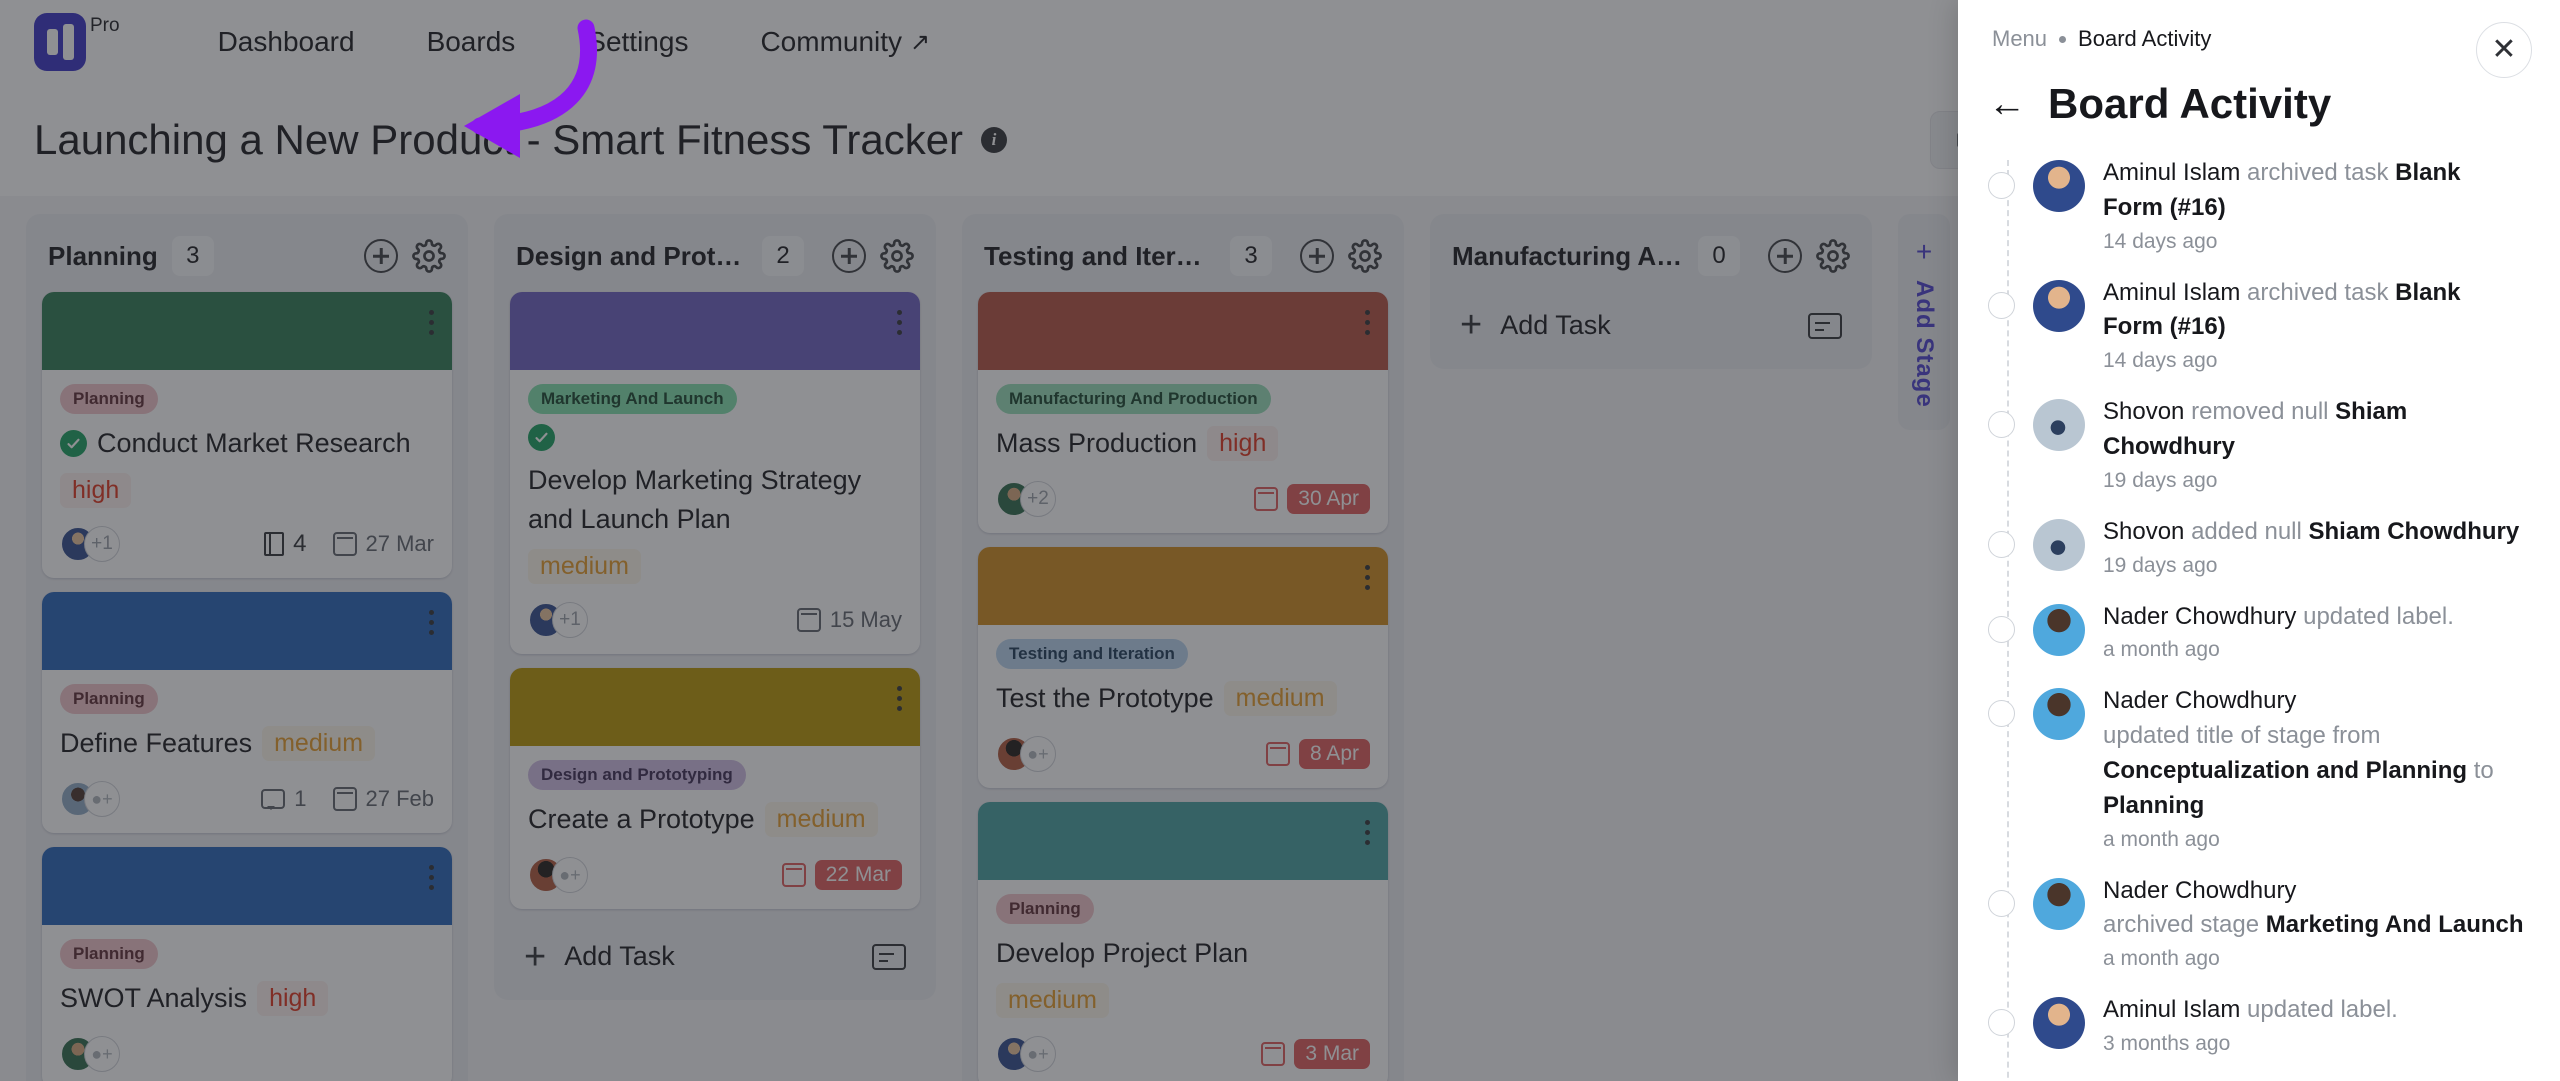  What do you see at coordinates (286, 42) in the screenshot?
I see `nav-item-dashboard: Dashboard` at bounding box center [286, 42].